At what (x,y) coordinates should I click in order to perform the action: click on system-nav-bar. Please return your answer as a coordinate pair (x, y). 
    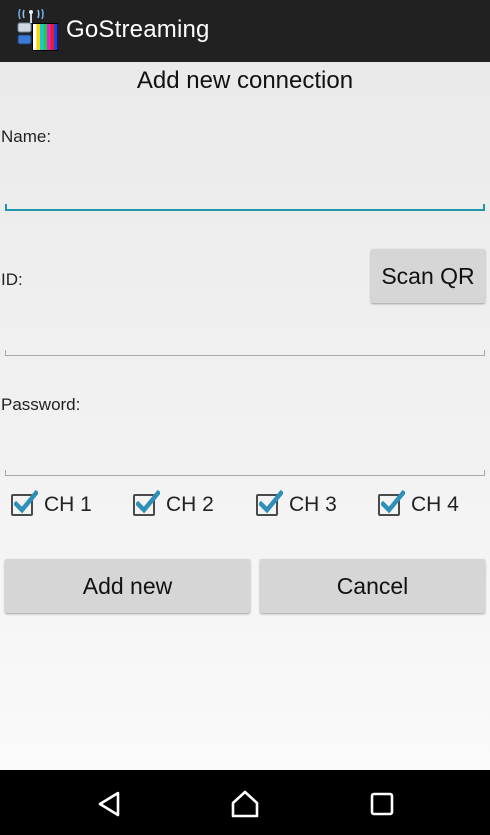
    Looking at the image, I should click on (245, 802).